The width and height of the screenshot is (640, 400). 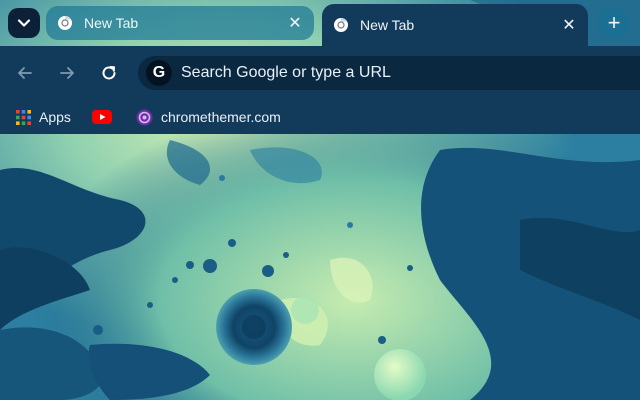 What do you see at coordinates (320, 117) in the screenshot?
I see `bookmarks-bar: Apps chromethemer.com` at bounding box center [320, 117].